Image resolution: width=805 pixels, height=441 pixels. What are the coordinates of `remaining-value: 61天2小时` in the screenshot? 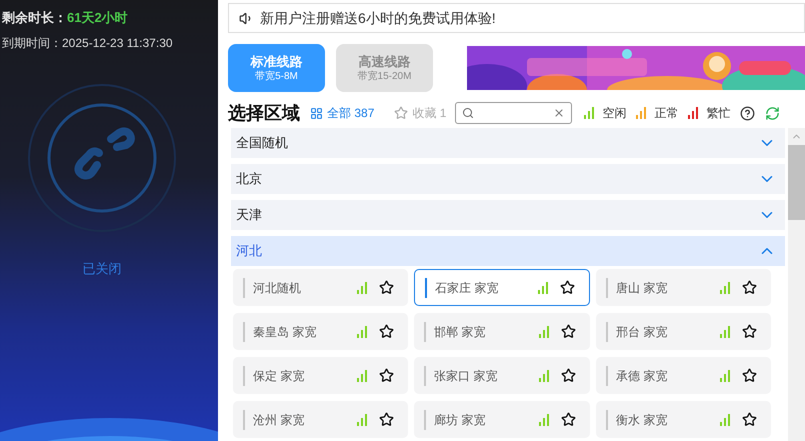 It's located at (97, 18).